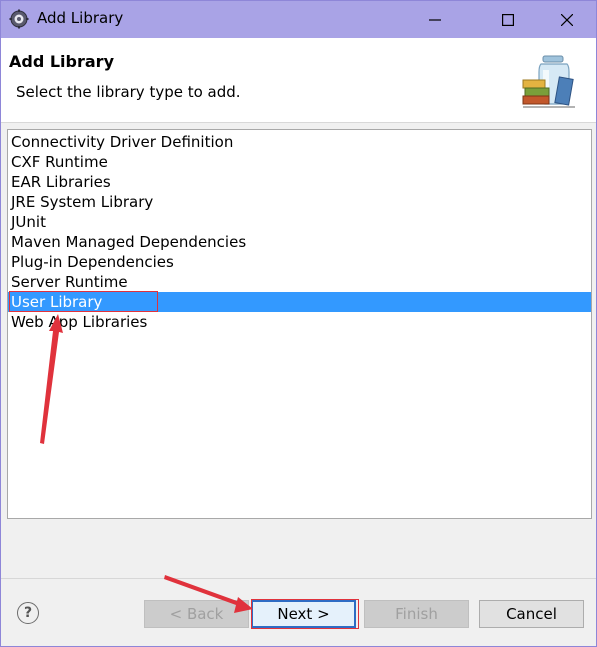  I want to click on close-icon, so click(567, 19).